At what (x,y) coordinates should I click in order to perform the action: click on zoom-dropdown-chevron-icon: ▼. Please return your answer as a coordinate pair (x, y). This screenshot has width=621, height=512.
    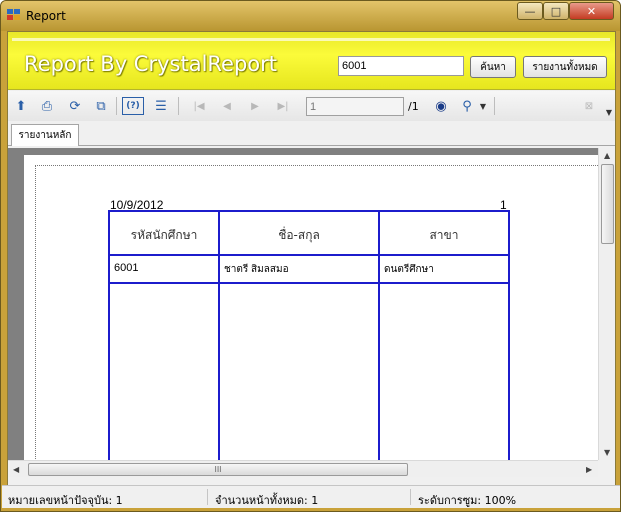
    Looking at the image, I should click on (483, 106).